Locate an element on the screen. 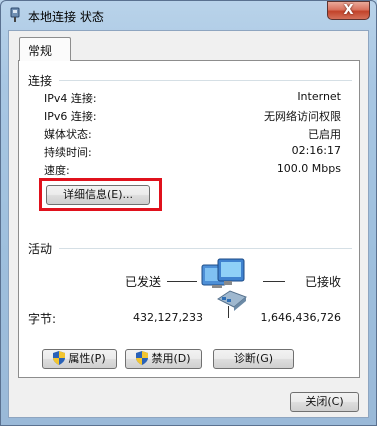  bytes-sent-value: 432,127,233 is located at coordinates (168, 317).